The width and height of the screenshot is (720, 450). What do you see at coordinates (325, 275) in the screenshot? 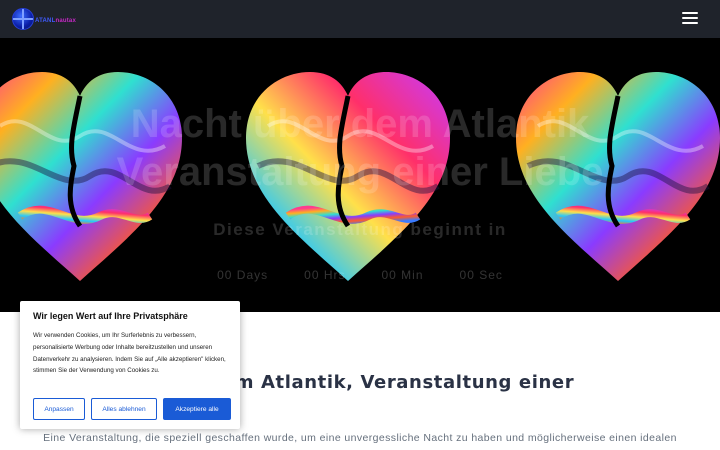
I see `countdown-hours: 00 Hrs` at bounding box center [325, 275].